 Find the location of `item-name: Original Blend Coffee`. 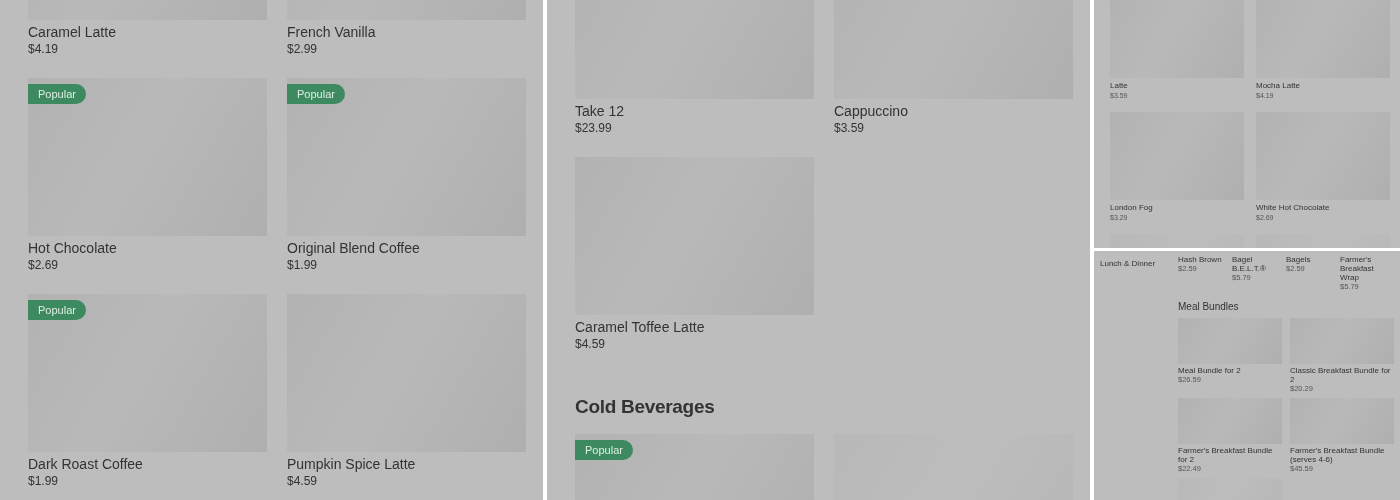

item-name: Original Blend Coffee is located at coordinates (406, 248).